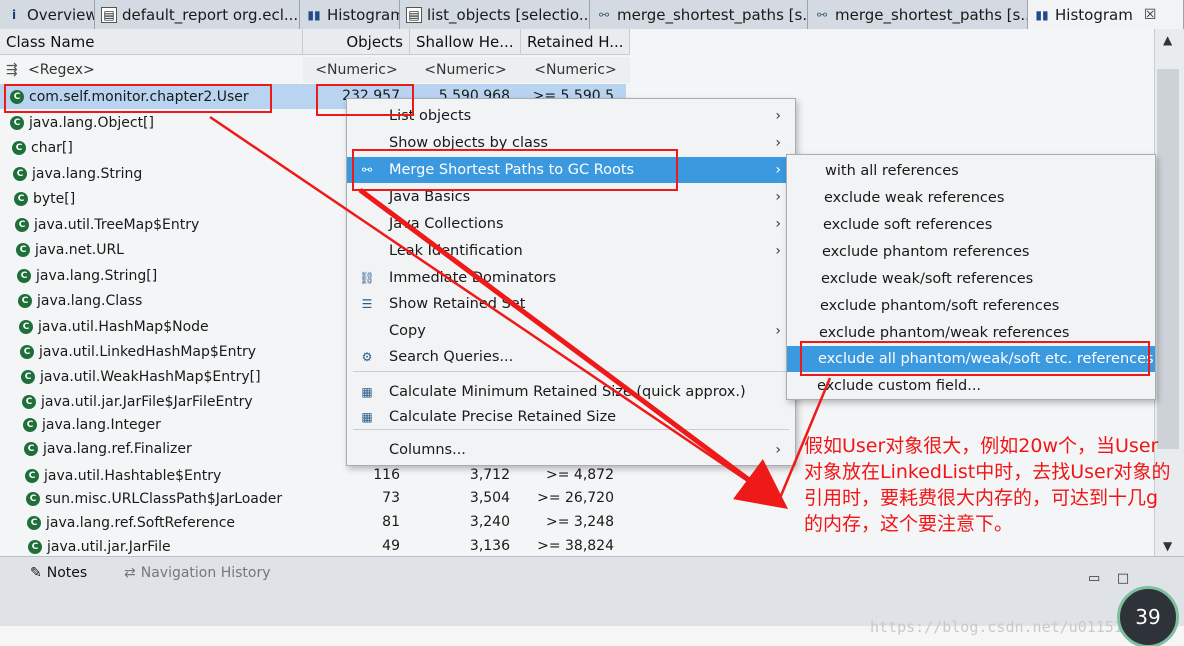 Image resolution: width=1184 pixels, height=646 pixels. I want to click on tab-0: i Overview, so click(47, 14).